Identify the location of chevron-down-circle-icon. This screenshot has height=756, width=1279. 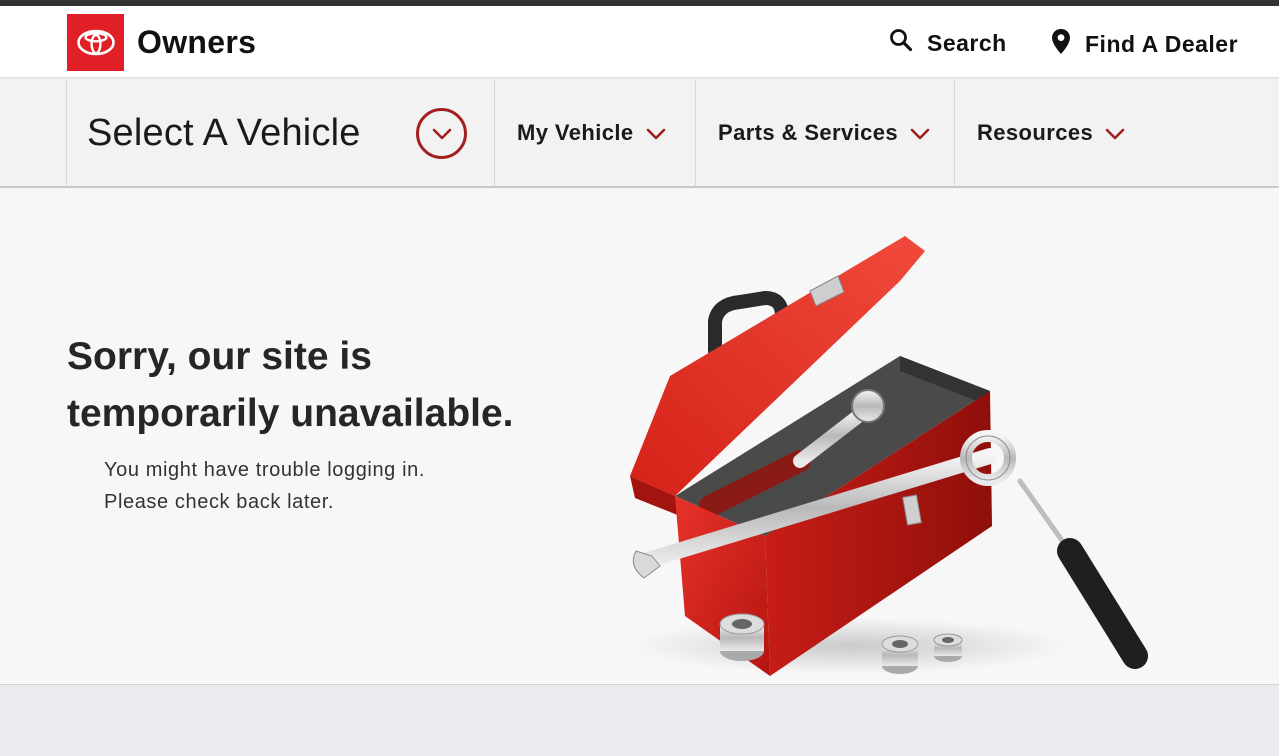
(441, 133).